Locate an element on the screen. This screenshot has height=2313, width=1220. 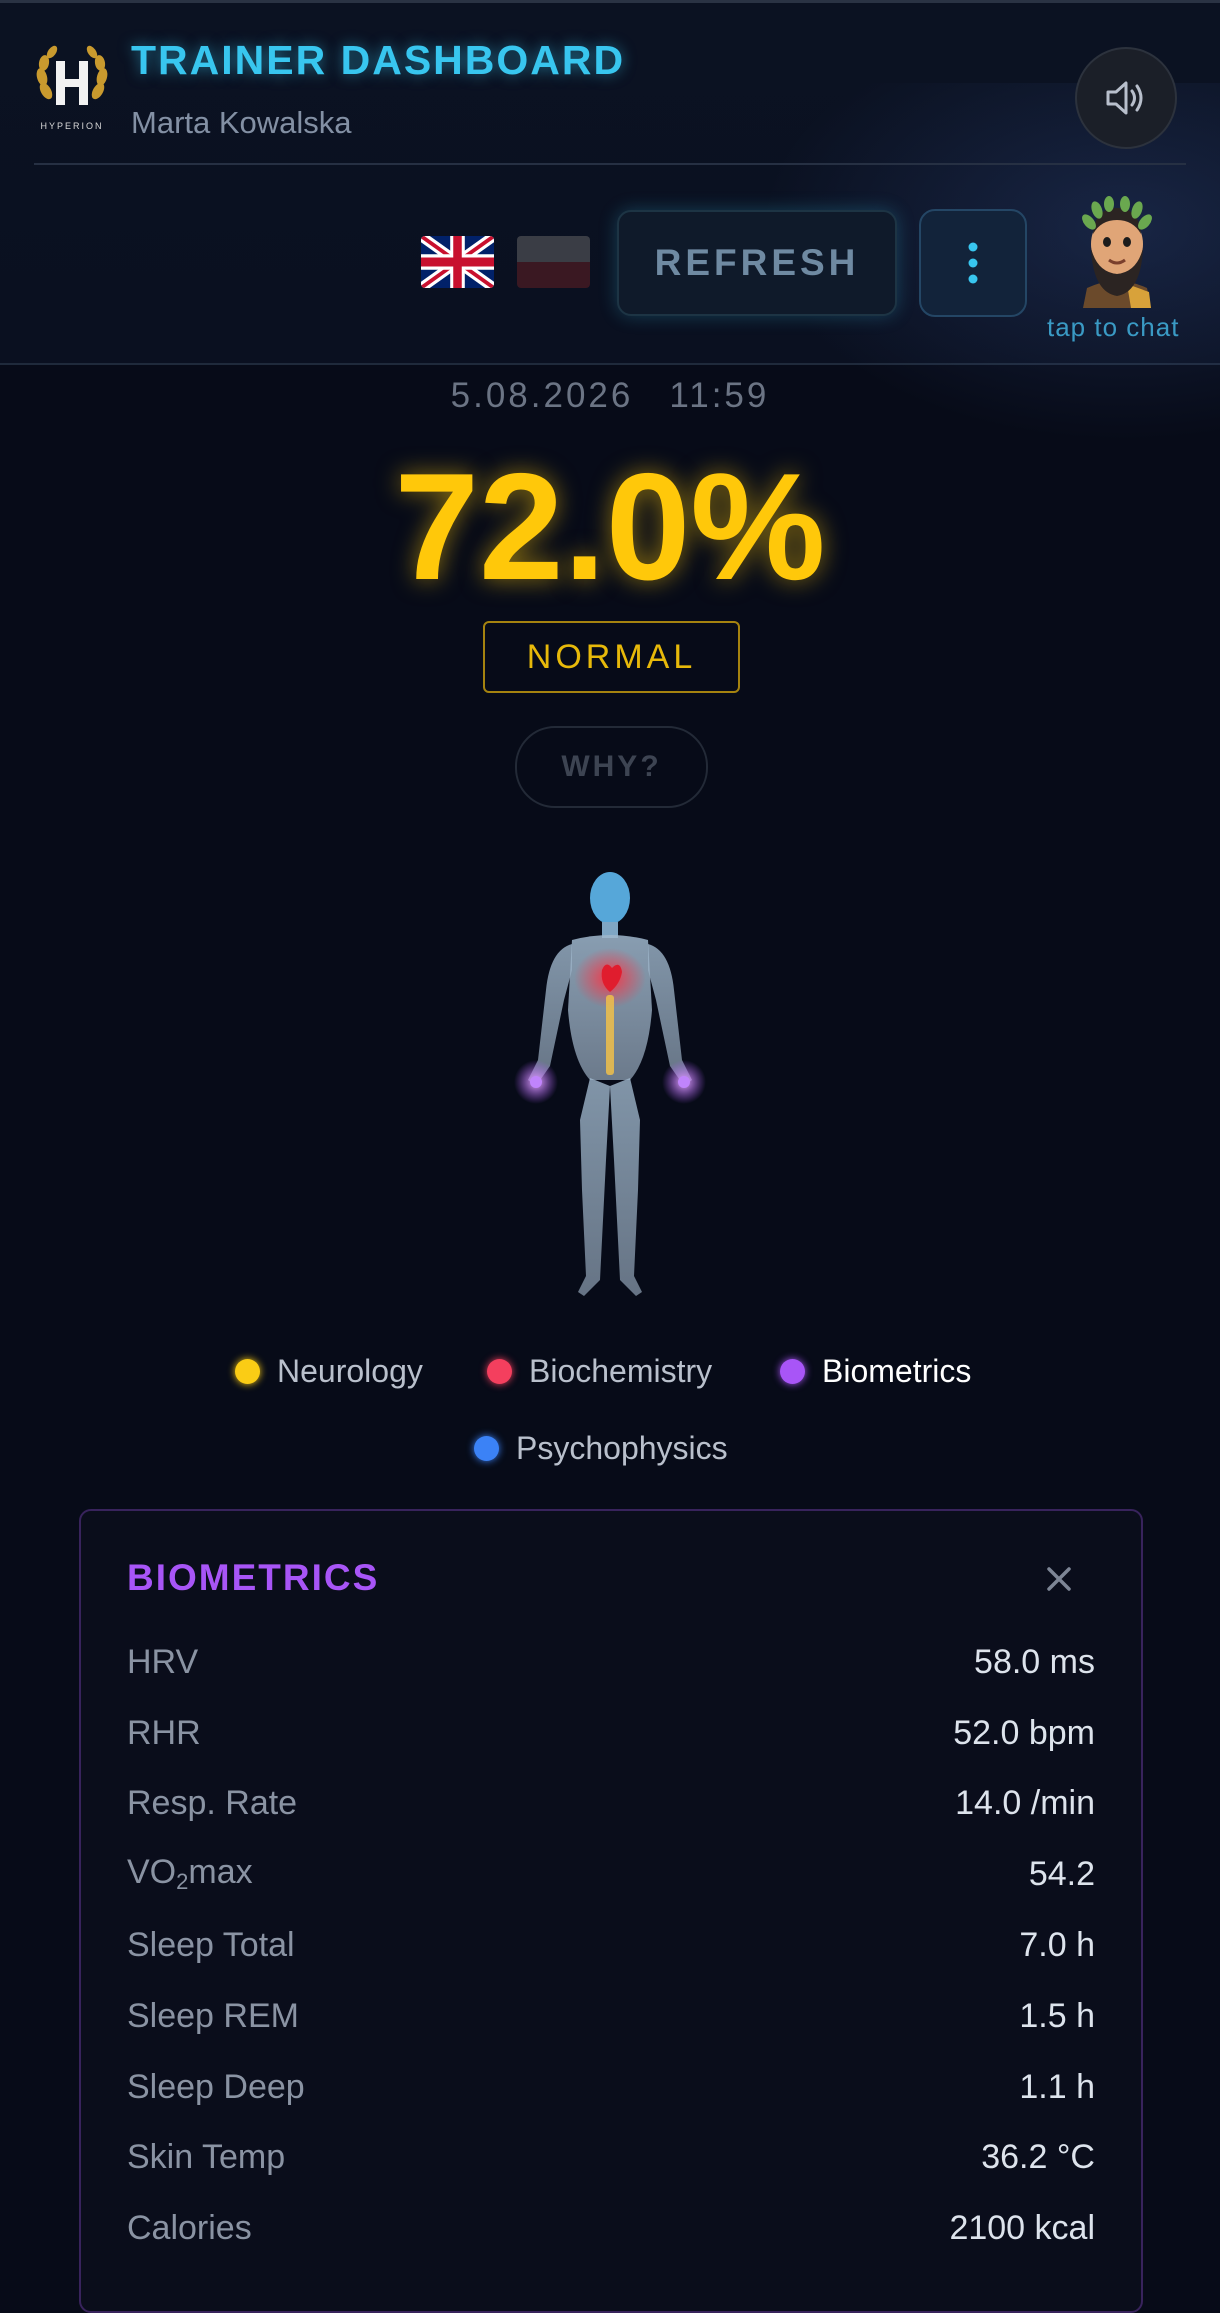
legend-label: Biometrics is located at coordinates (897, 1371).